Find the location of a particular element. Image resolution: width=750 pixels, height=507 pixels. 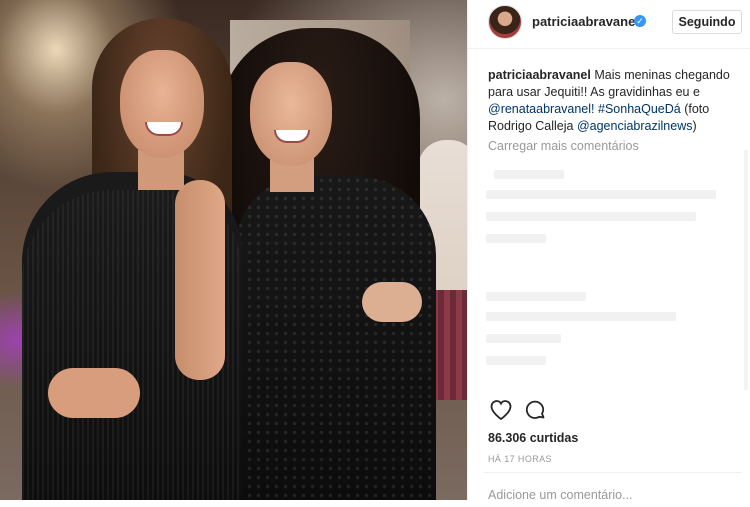

left-woman-arm is located at coordinates (200, 280).